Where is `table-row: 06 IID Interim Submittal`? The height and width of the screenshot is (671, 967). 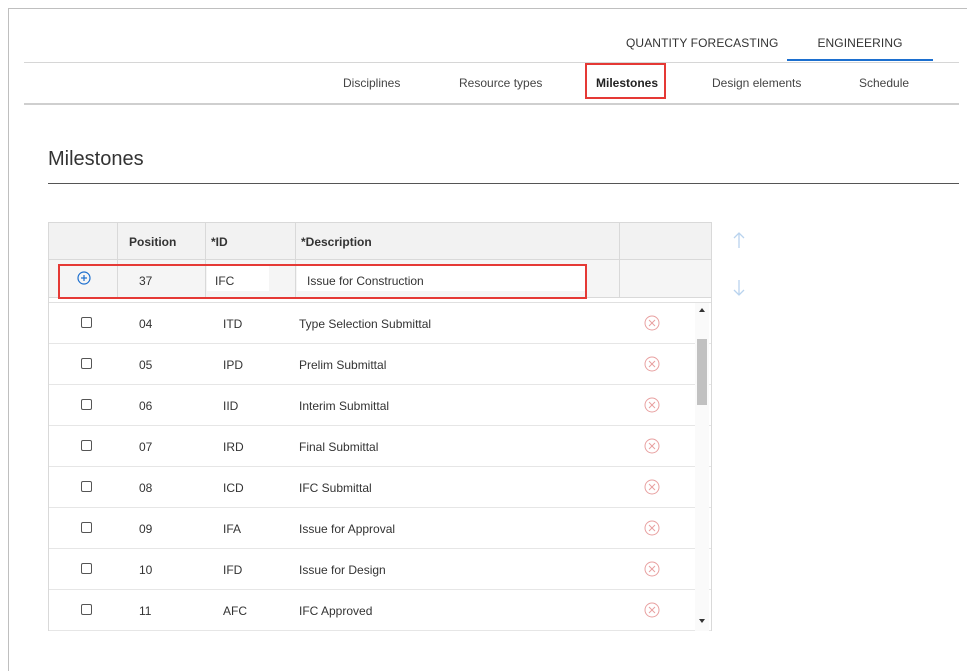
table-row: 06 IID Interim Submittal is located at coordinates (380, 405).